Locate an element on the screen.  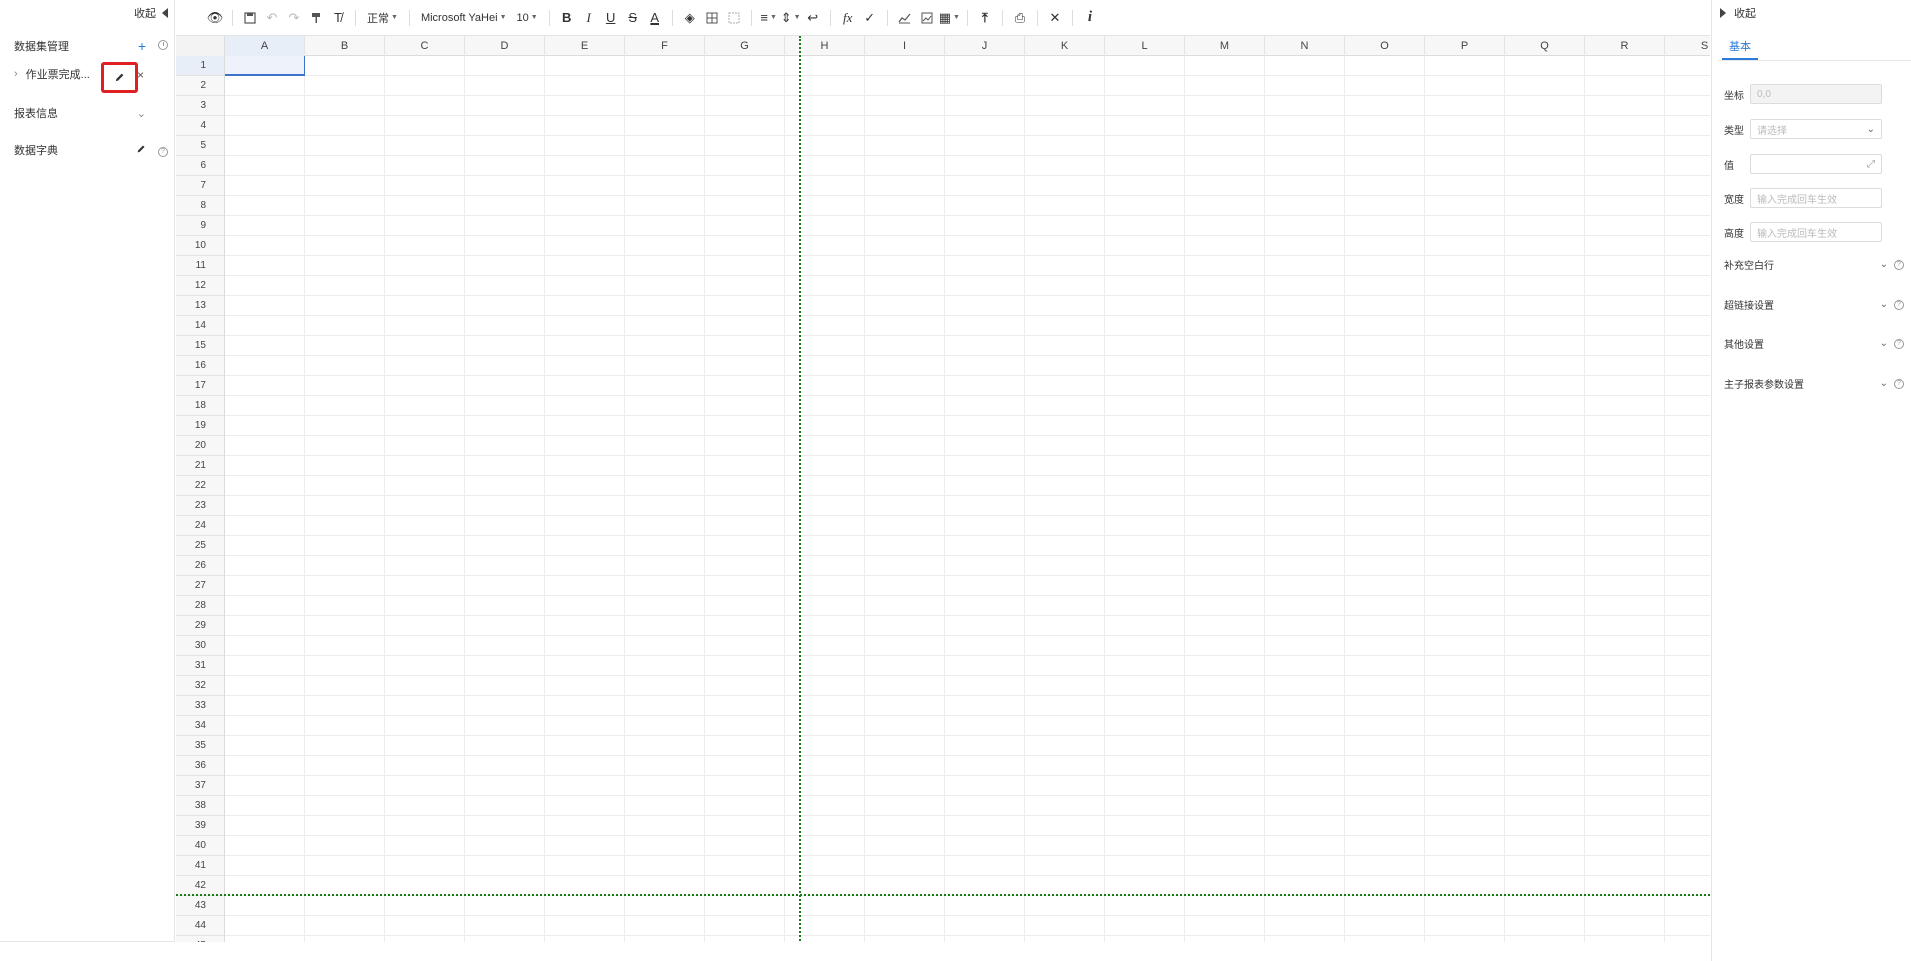
column-header: B is located at coordinates (345, 46).